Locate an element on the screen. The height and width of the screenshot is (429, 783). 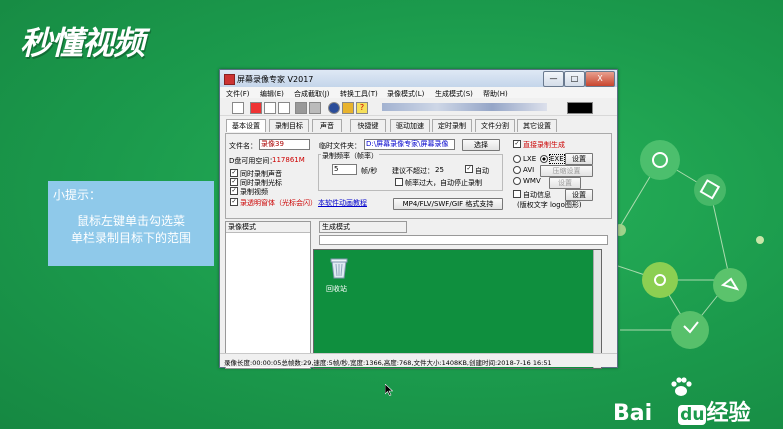
menu-edit: 编辑(E) is located at coordinates (272, 94).